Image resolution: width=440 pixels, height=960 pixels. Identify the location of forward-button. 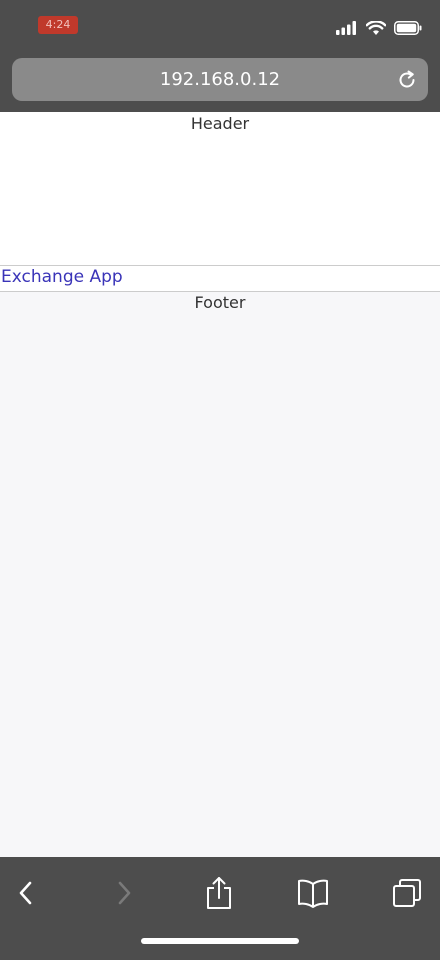
(124, 893).